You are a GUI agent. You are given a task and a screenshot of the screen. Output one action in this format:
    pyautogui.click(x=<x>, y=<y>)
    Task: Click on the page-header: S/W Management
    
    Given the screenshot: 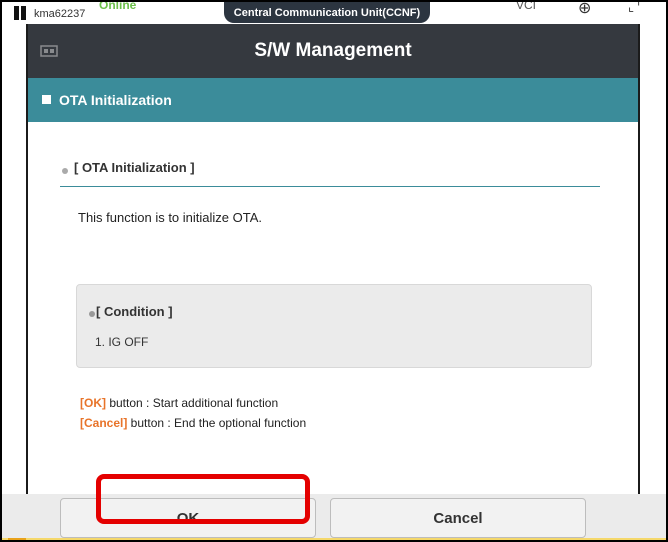 What is the action you would take?
    pyautogui.click(x=333, y=51)
    